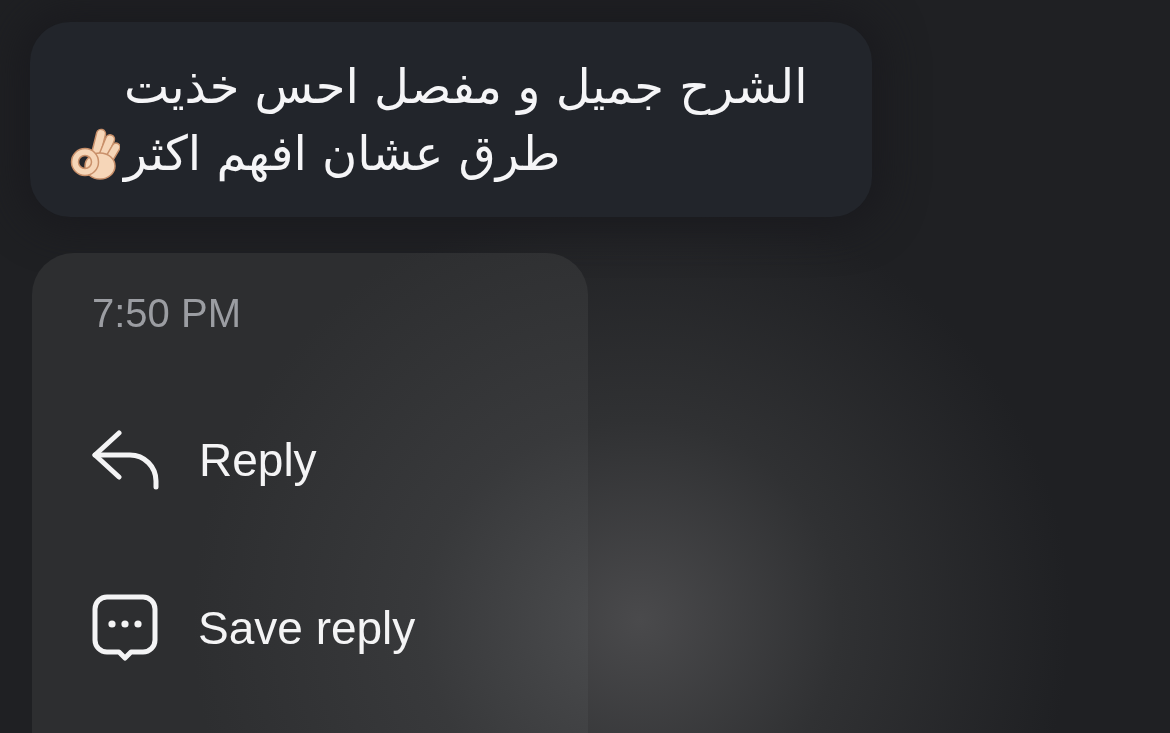  Describe the element at coordinates (466, 120) in the screenshot. I see `message-text: الشرح جميل و مفصل احس خذيت طرق عشان افهم اكثر` at that location.